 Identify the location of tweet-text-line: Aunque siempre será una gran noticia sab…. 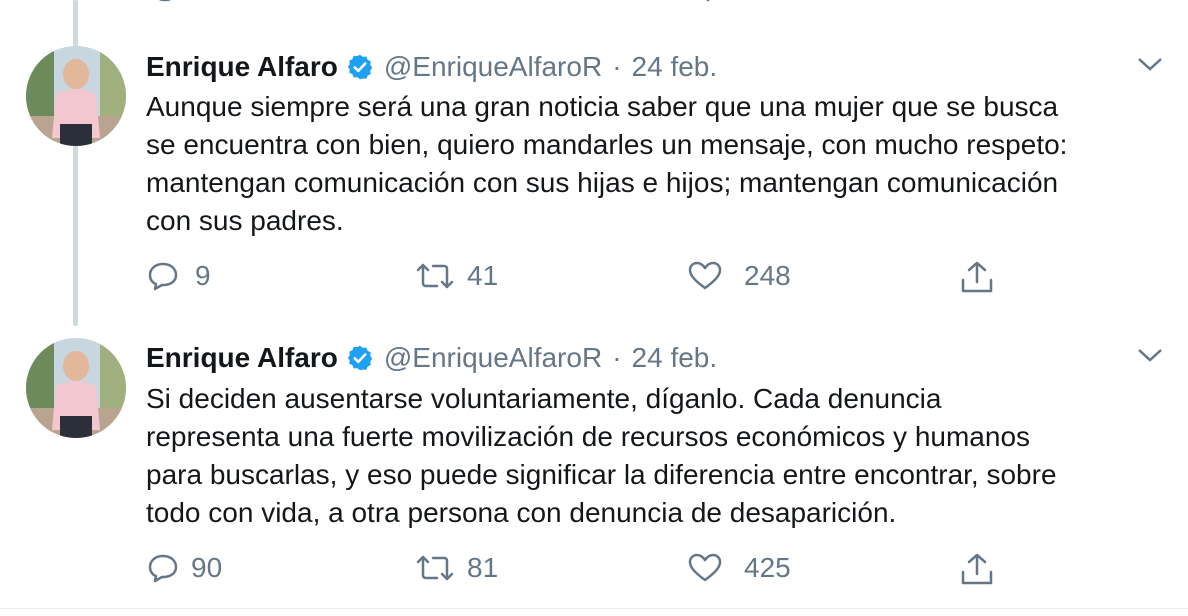
(602, 106).